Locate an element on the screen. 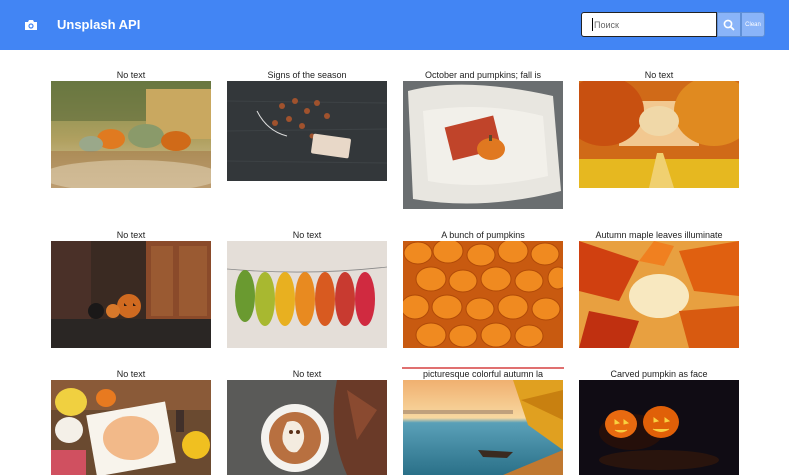 The height and width of the screenshot is (475, 789). search-icon is located at coordinates (729, 25).